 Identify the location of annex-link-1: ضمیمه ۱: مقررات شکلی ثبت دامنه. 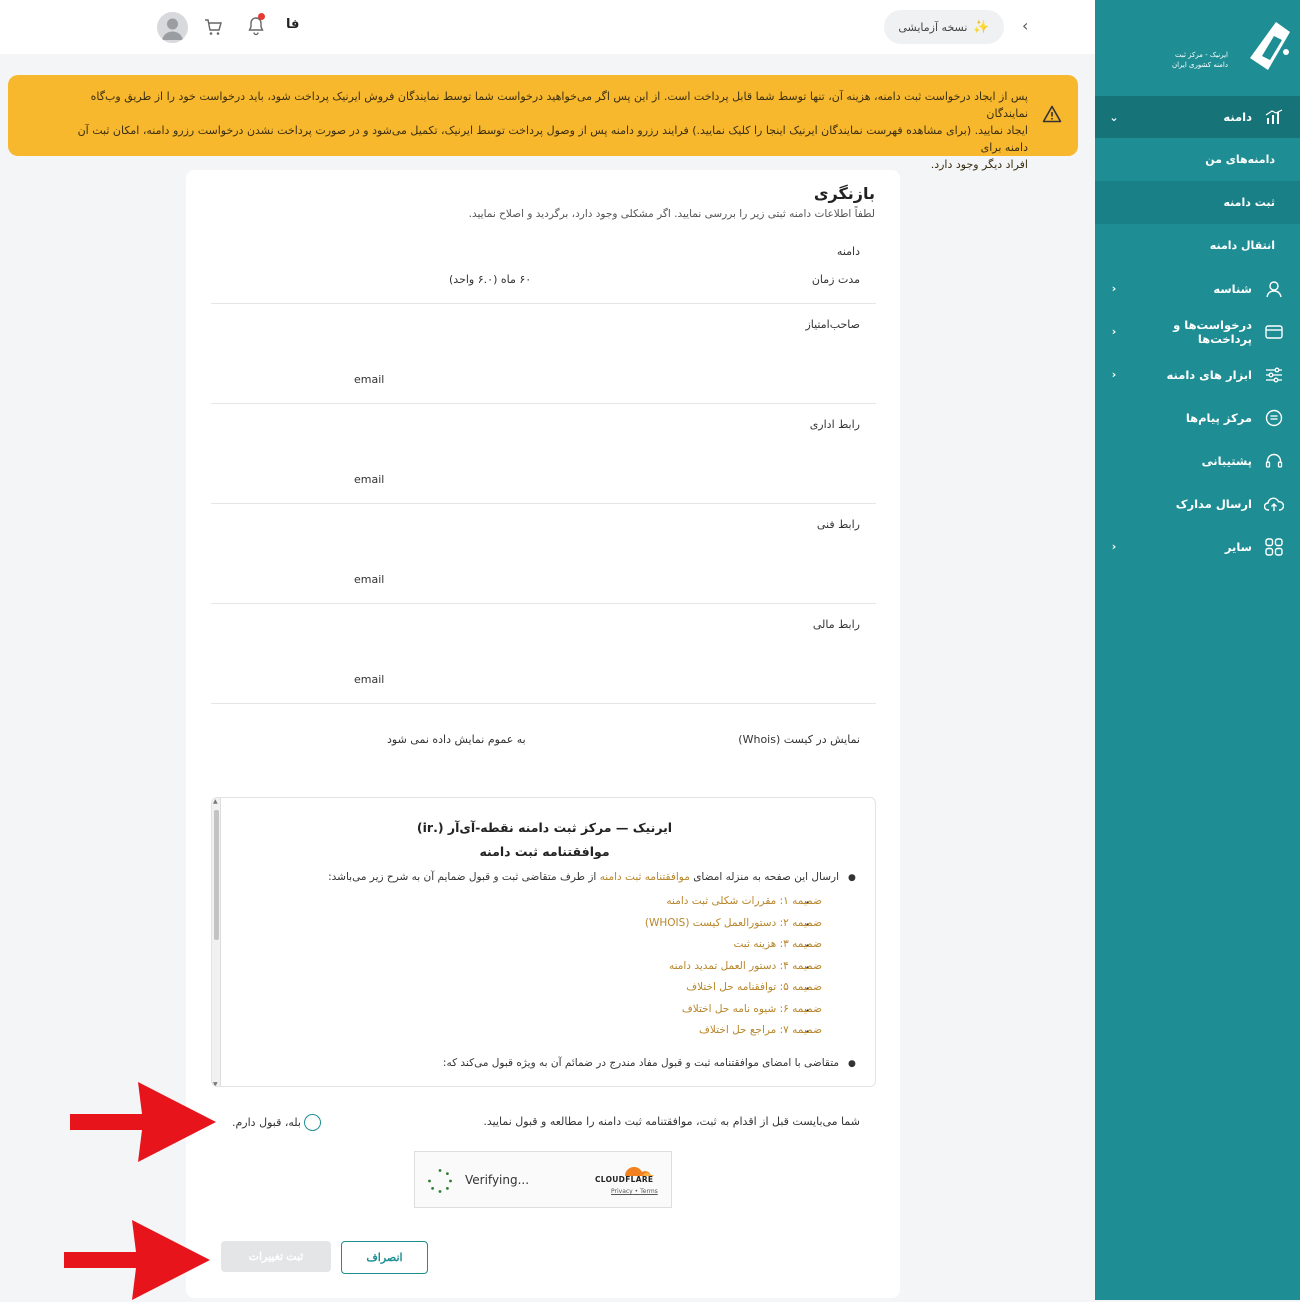
(744, 901).